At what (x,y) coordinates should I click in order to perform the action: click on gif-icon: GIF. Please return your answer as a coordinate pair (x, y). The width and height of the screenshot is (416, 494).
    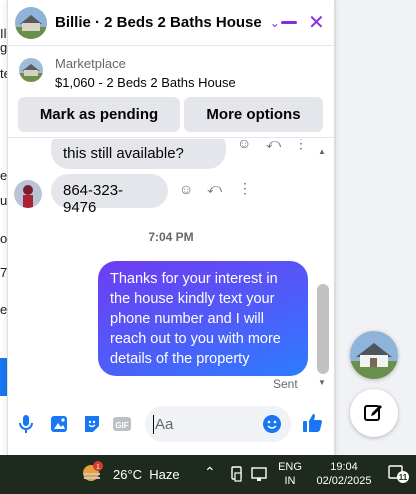
    Looking at the image, I should click on (122, 426).